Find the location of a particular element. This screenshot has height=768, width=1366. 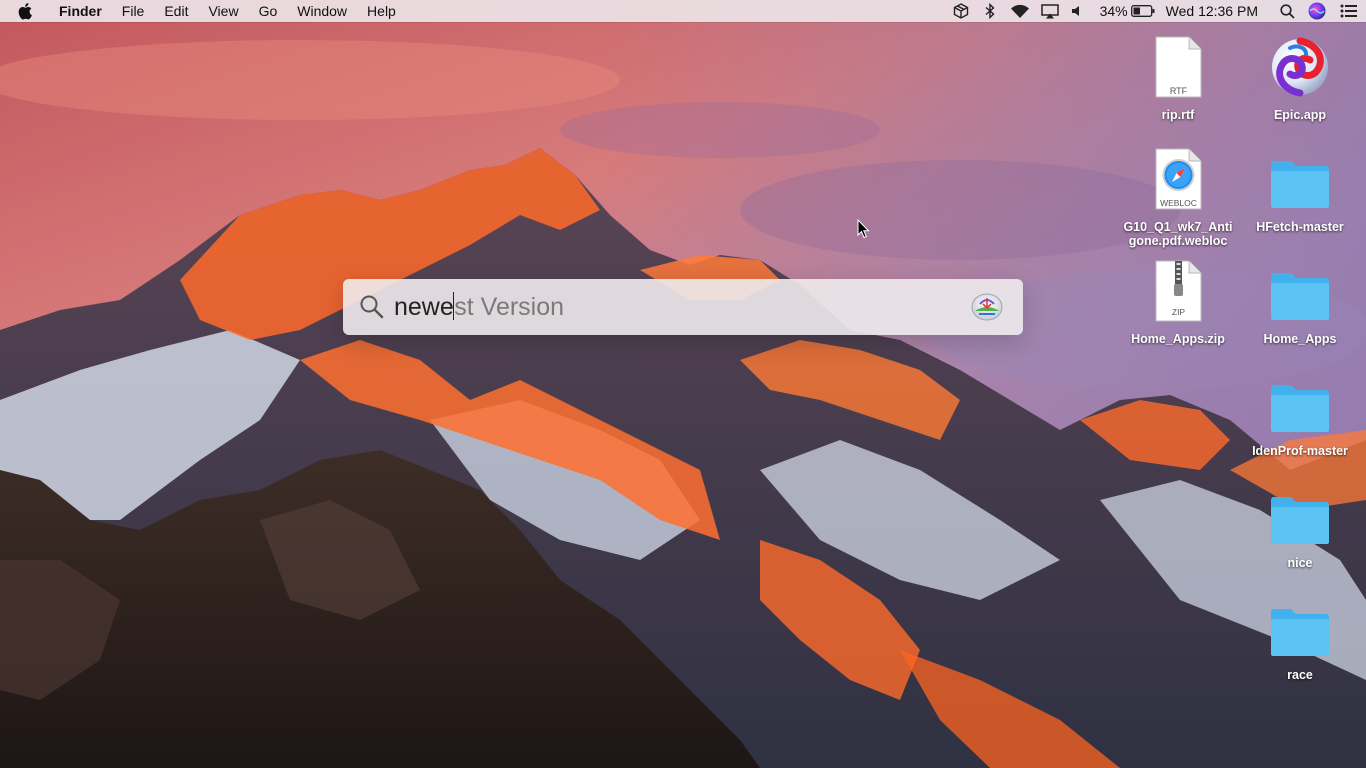

spotlight-search-icon is located at coordinates (1287, 11).